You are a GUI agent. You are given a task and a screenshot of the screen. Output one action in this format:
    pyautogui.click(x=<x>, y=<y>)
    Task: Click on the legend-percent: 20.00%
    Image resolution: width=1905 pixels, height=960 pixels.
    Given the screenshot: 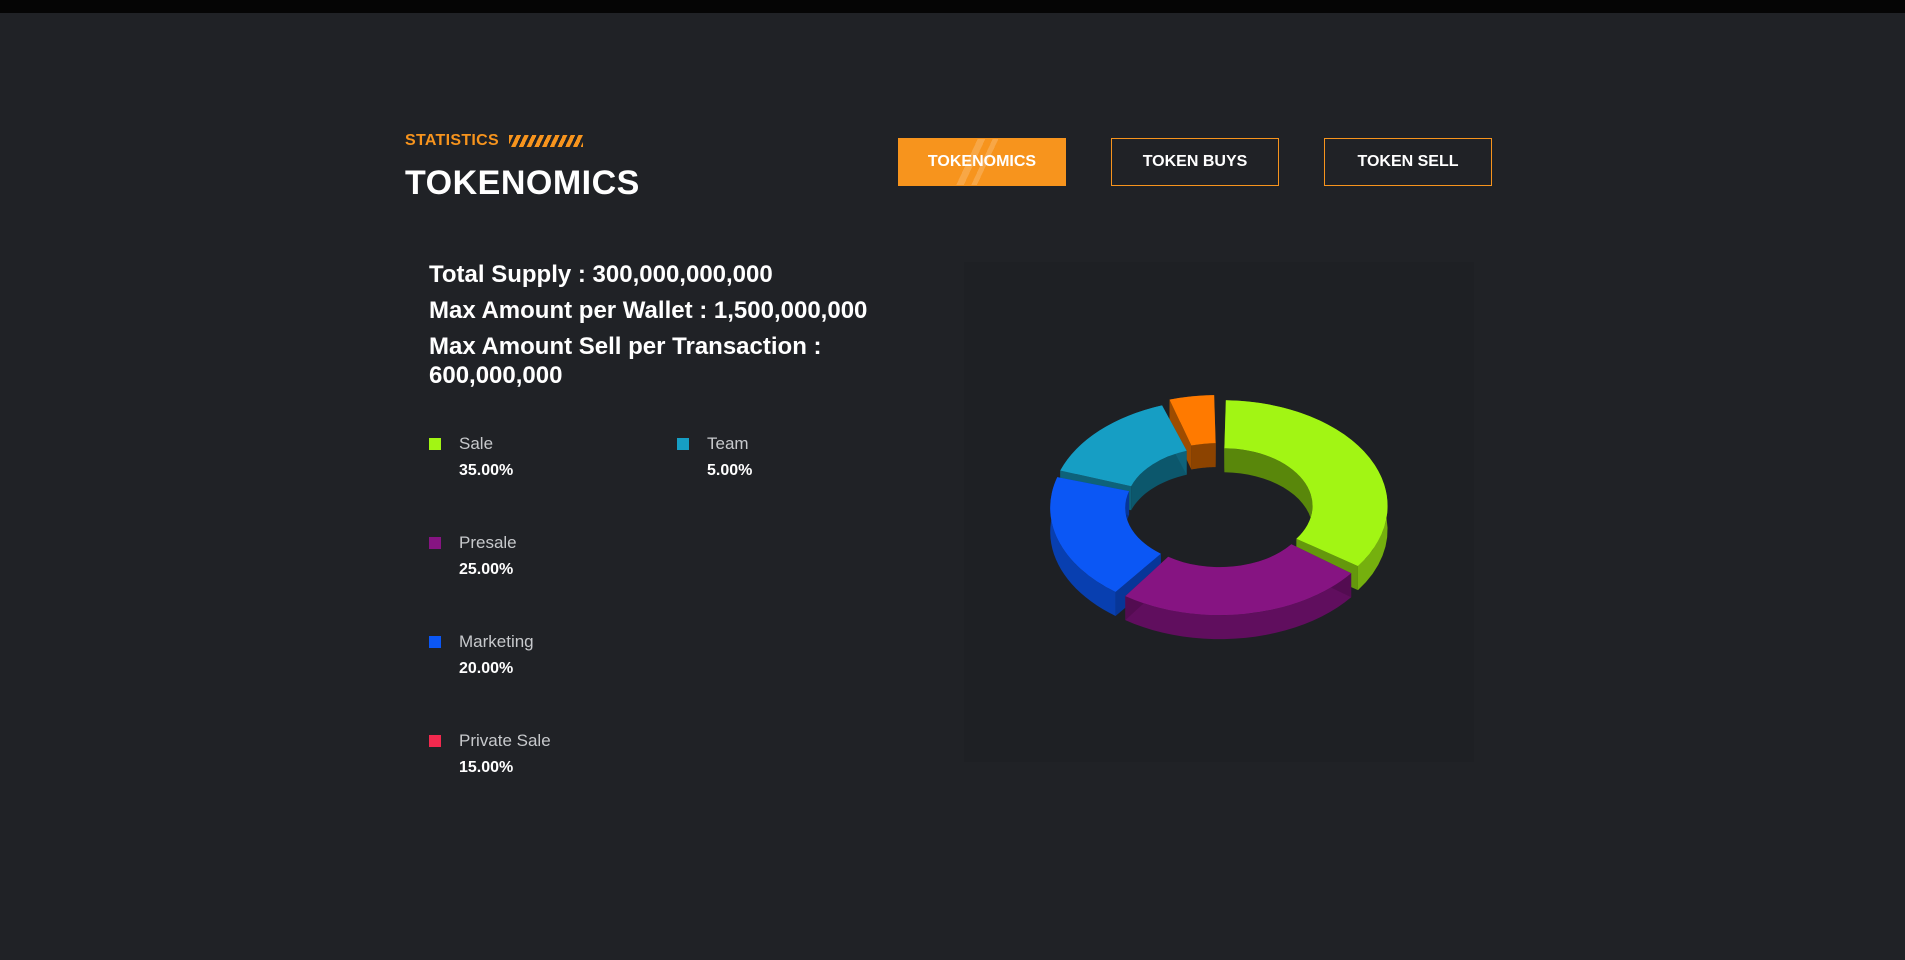 What is the action you would take?
    pyautogui.click(x=486, y=668)
    